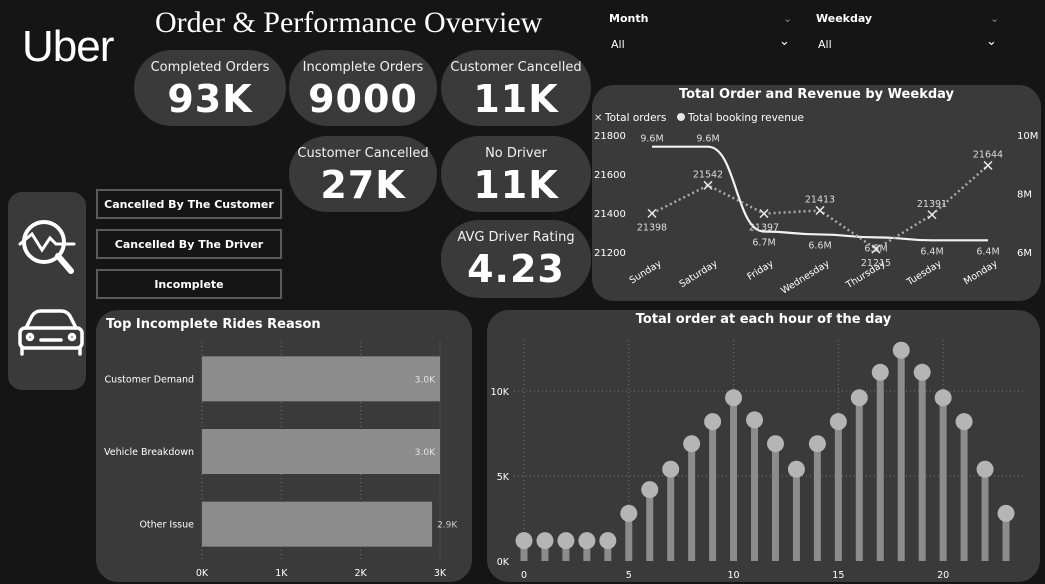  What do you see at coordinates (610, 214) in the screenshot?
I see `y-tick-label: 21400` at bounding box center [610, 214].